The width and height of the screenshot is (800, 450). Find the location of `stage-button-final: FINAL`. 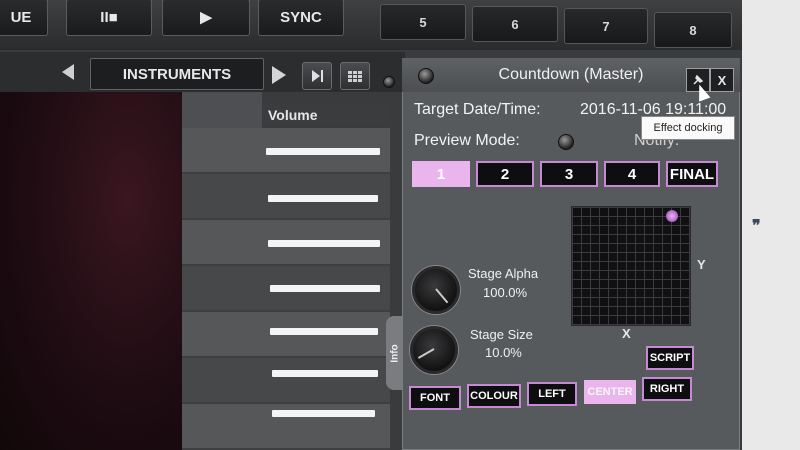

stage-button-final: FINAL is located at coordinates (692, 174).